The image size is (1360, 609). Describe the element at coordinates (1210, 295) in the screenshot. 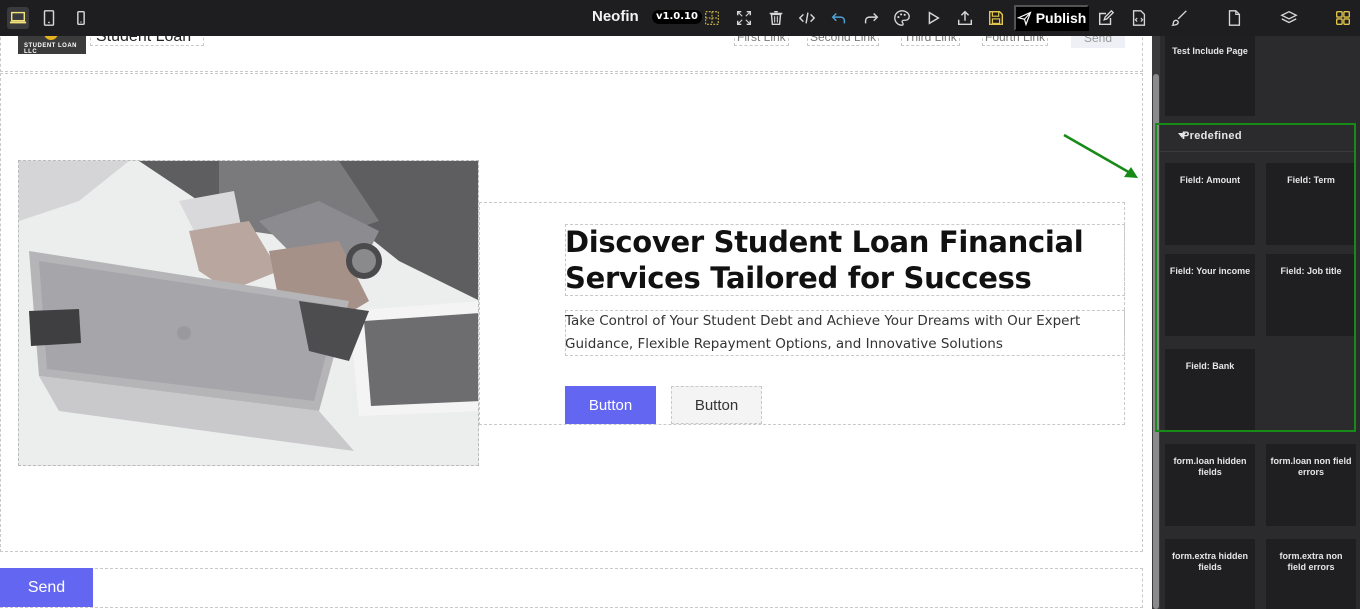

I see `block-field-your-income: Field: Your income` at that location.